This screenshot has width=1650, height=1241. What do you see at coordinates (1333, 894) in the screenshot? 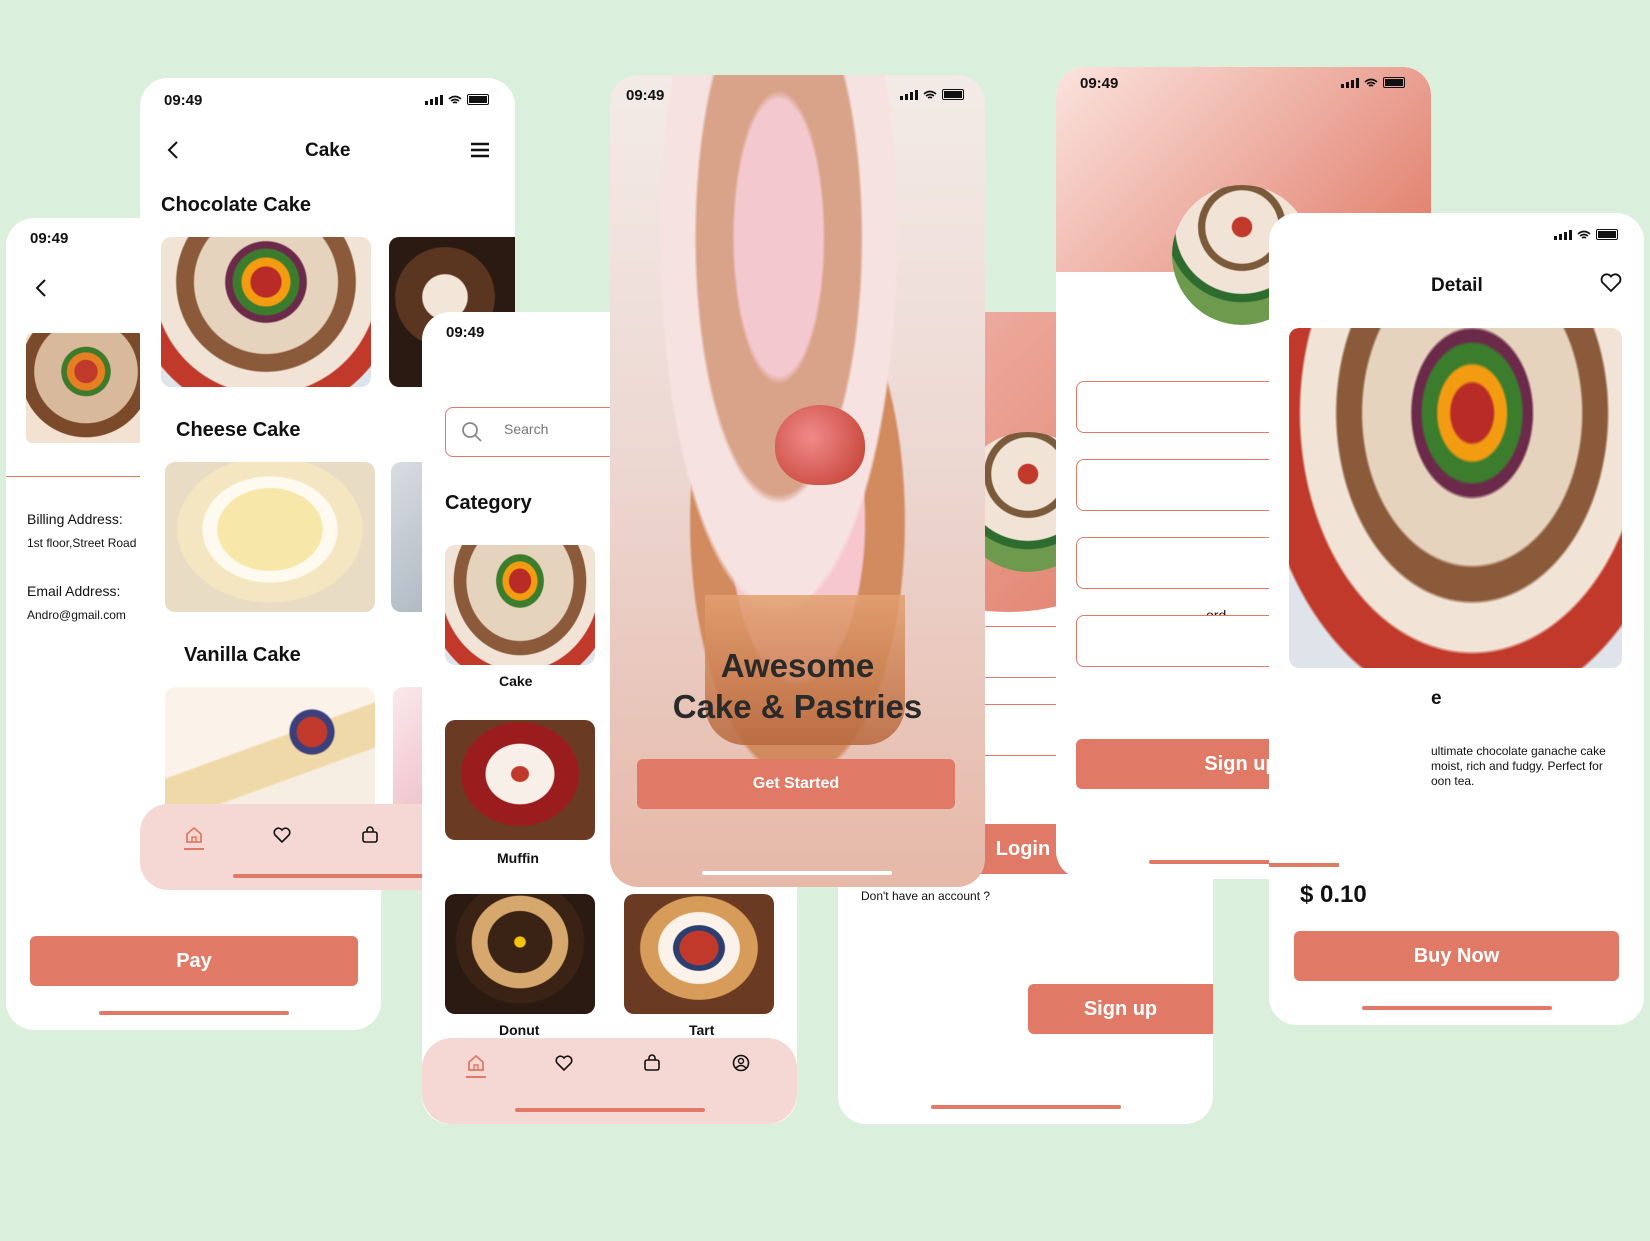
I see `product-price: $ 0.10` at bounding box center [1333, 894].